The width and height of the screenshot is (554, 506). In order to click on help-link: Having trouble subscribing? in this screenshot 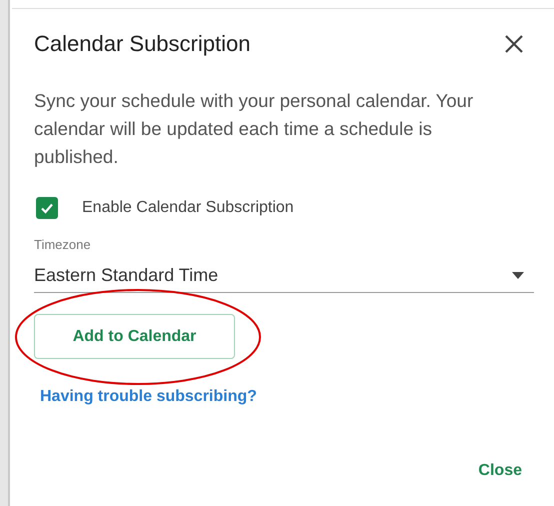, I will do `click(148, 397)`.